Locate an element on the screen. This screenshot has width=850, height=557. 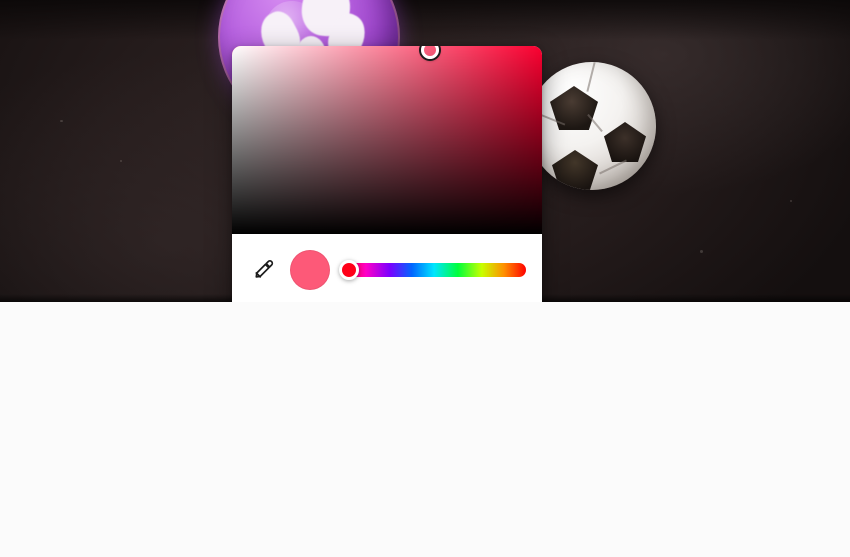
soccer-ball-seam is located at coordinates (591, 77).